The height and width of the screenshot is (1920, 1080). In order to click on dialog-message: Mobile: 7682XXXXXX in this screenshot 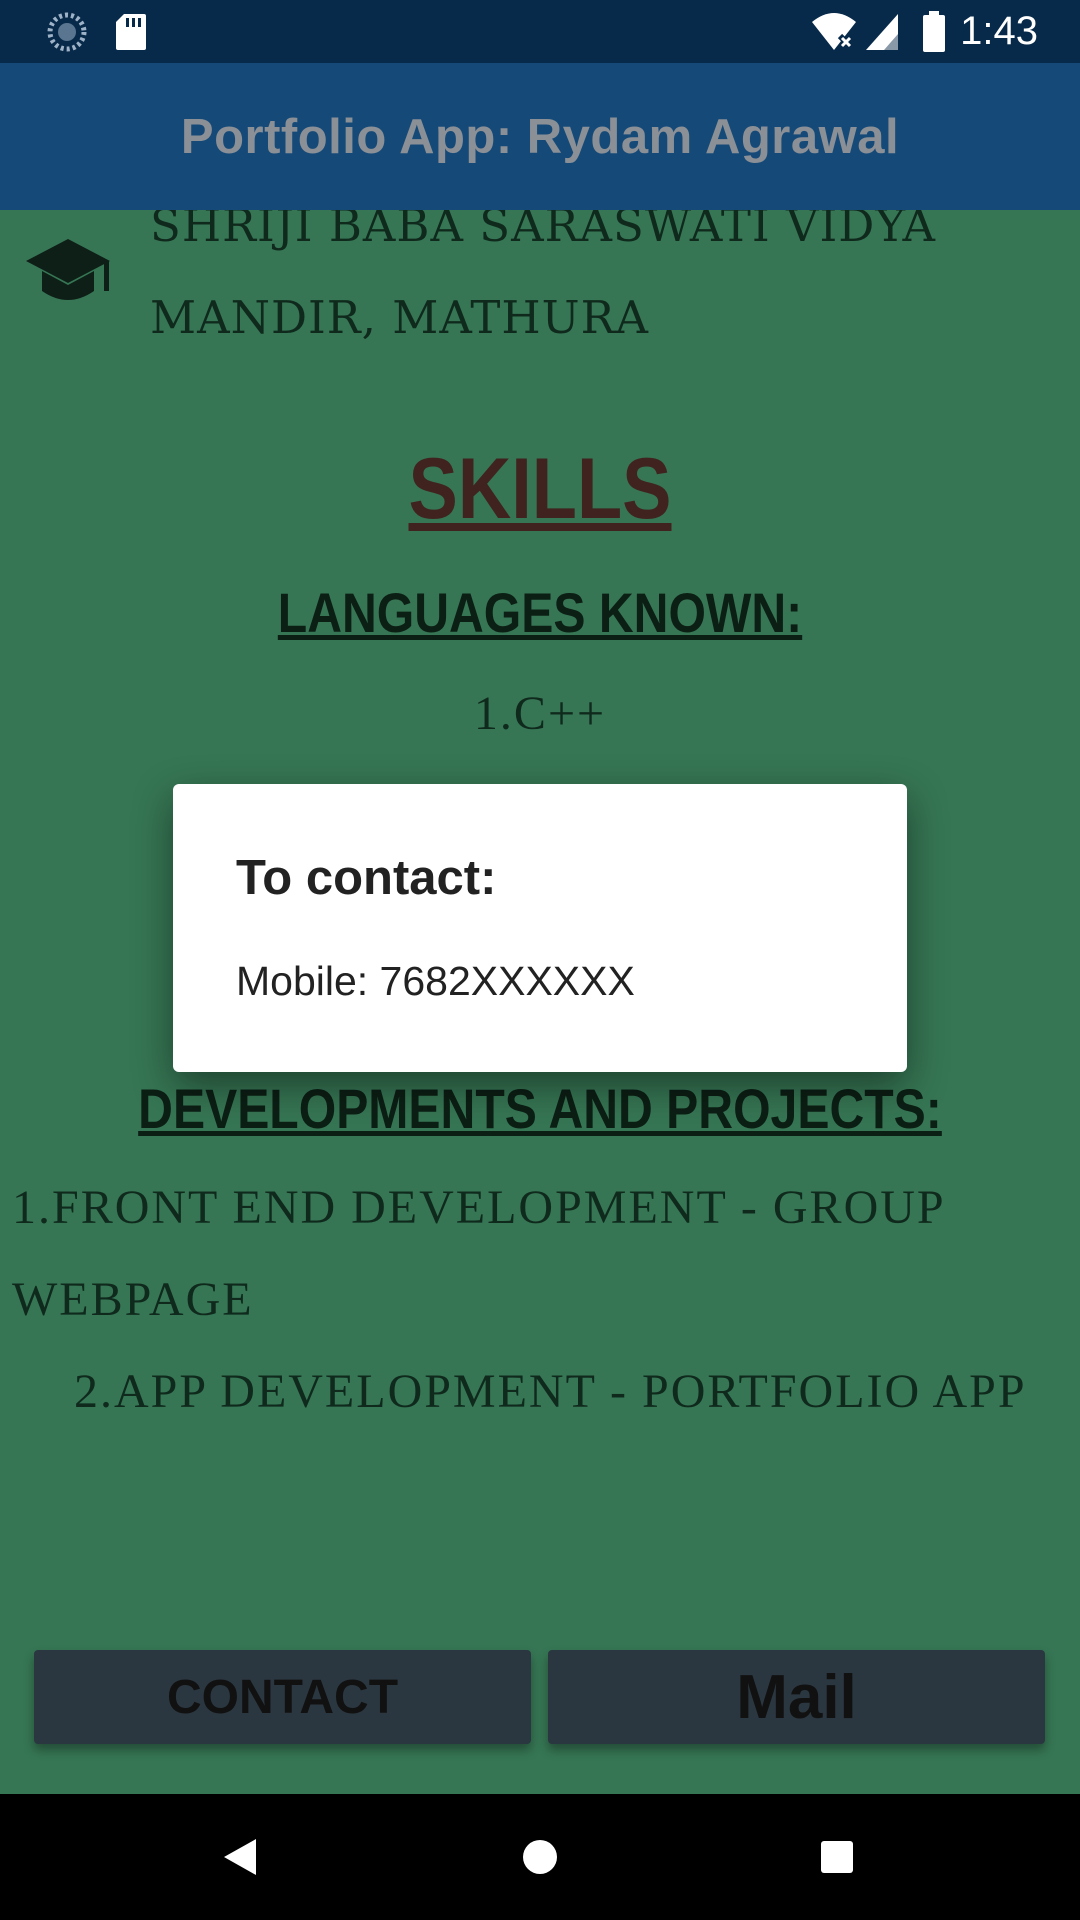, I will do `click(435, 981)`.